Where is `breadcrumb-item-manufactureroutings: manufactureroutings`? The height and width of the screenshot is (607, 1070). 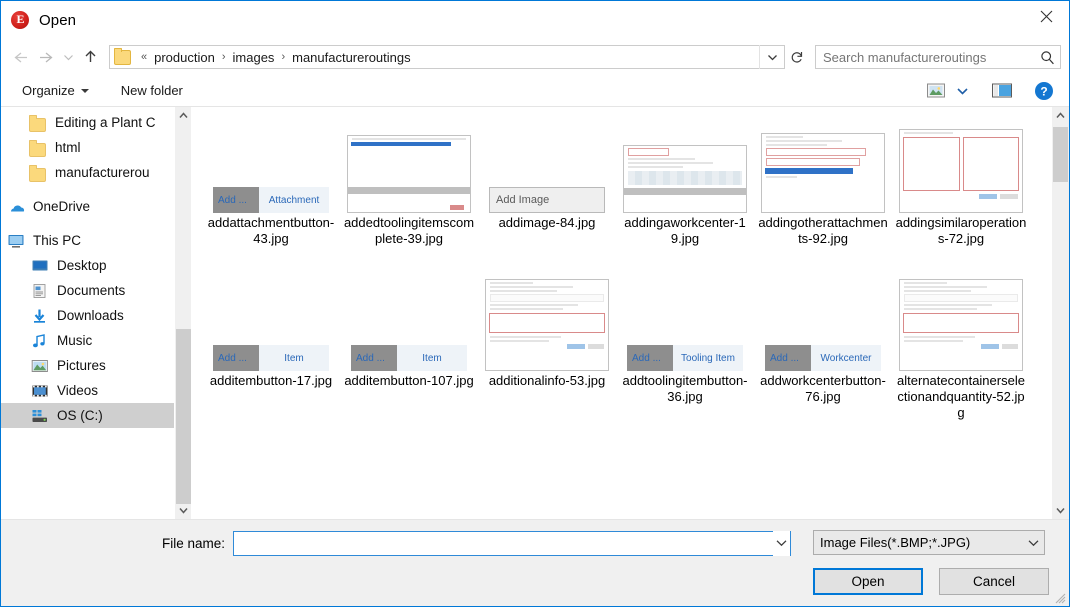 breadcrumb-item-manufactureroutings: manufactureroutings is located at coordinates (351, 57).